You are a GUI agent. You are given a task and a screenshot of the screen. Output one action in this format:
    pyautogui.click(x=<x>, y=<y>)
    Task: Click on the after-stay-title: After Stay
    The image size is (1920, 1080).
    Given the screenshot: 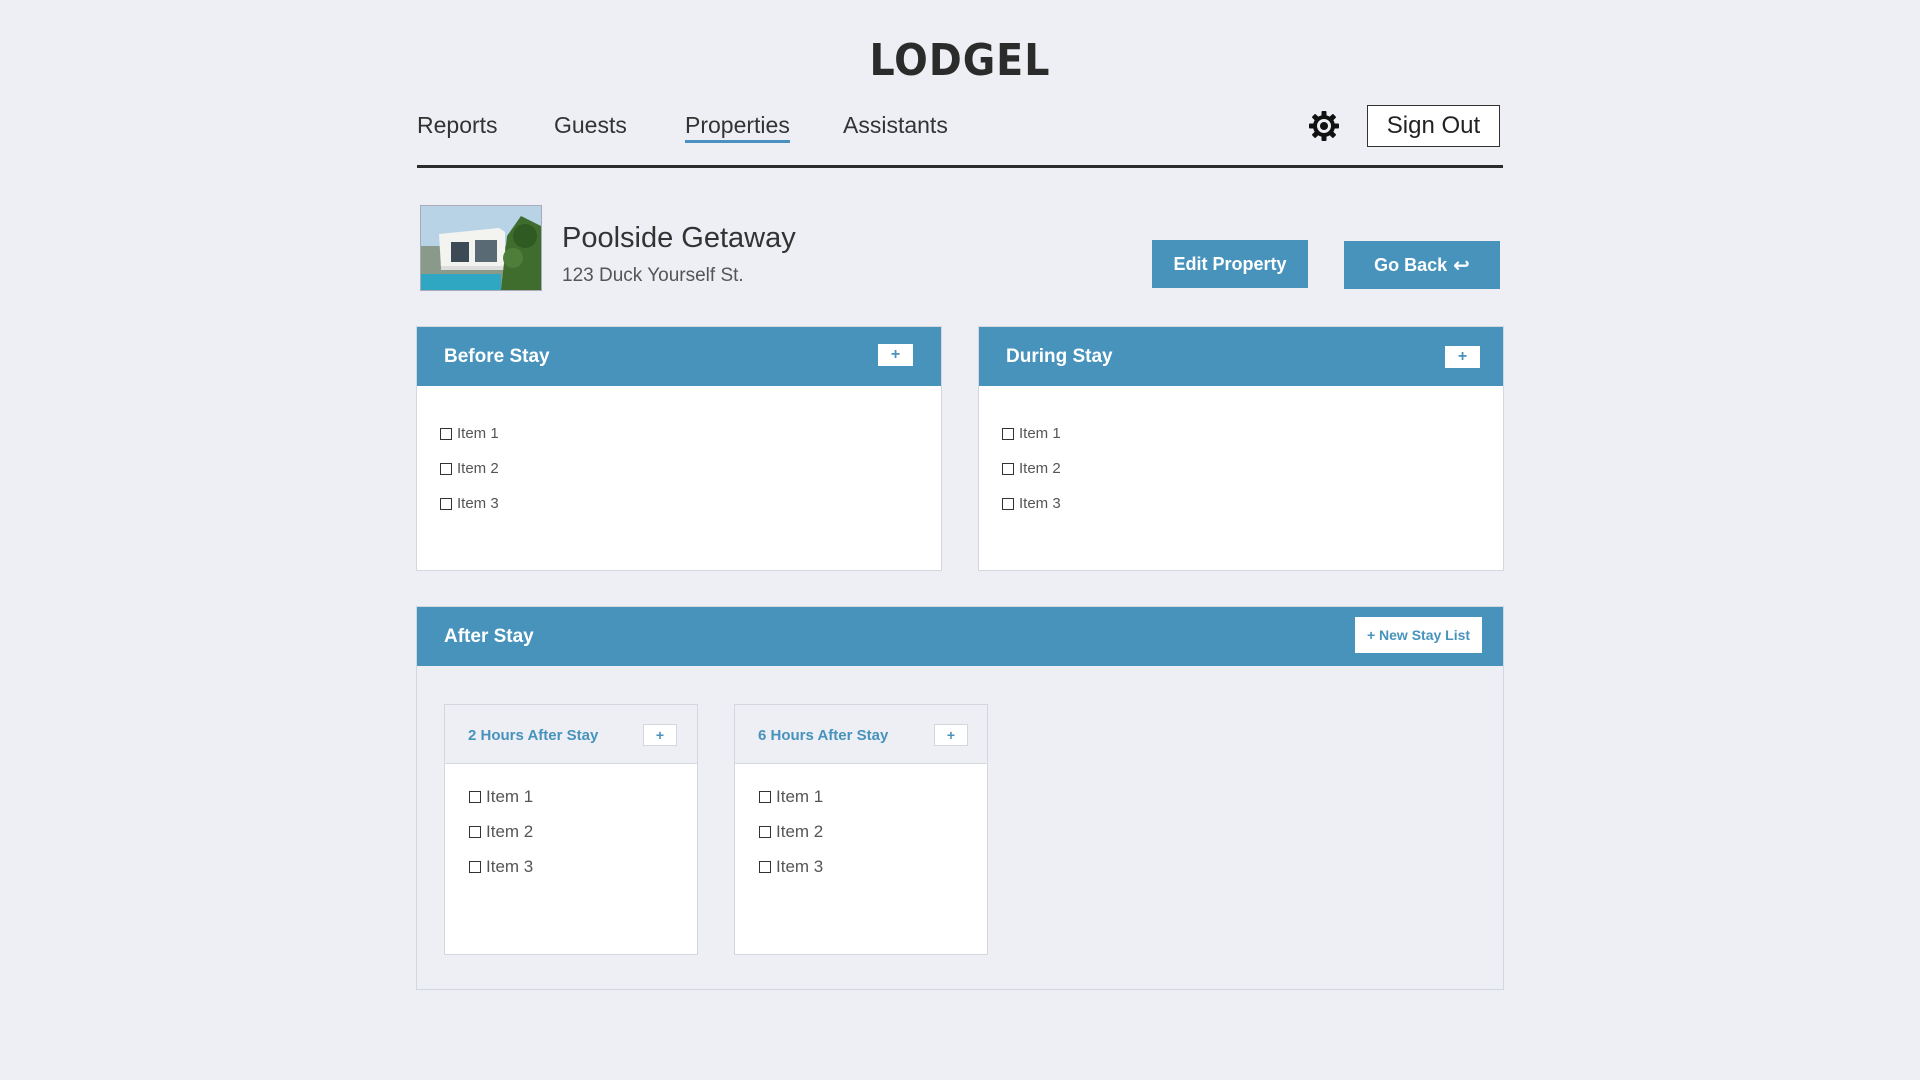 What is the action you would take?
    pyautogui.click(x=489, y=636)
    